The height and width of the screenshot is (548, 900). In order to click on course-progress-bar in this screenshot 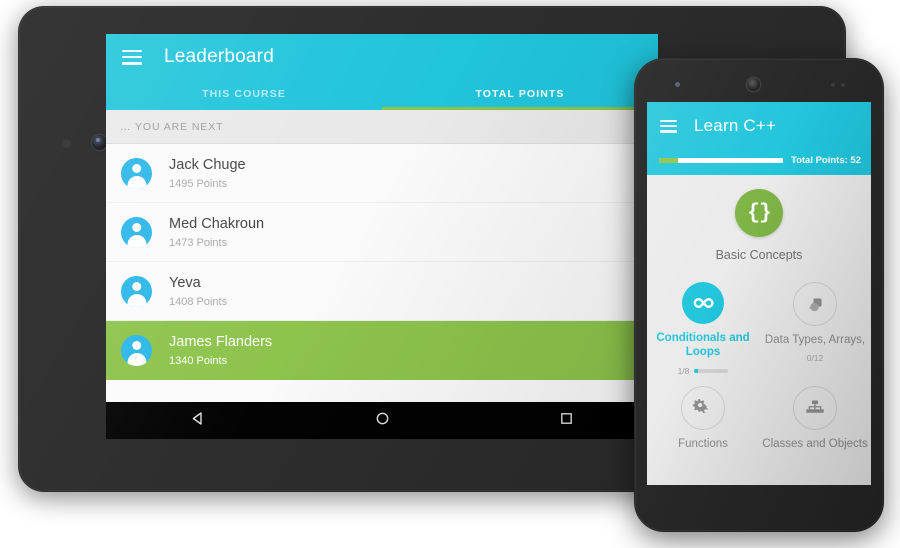, I will do `click(721, 160)`.